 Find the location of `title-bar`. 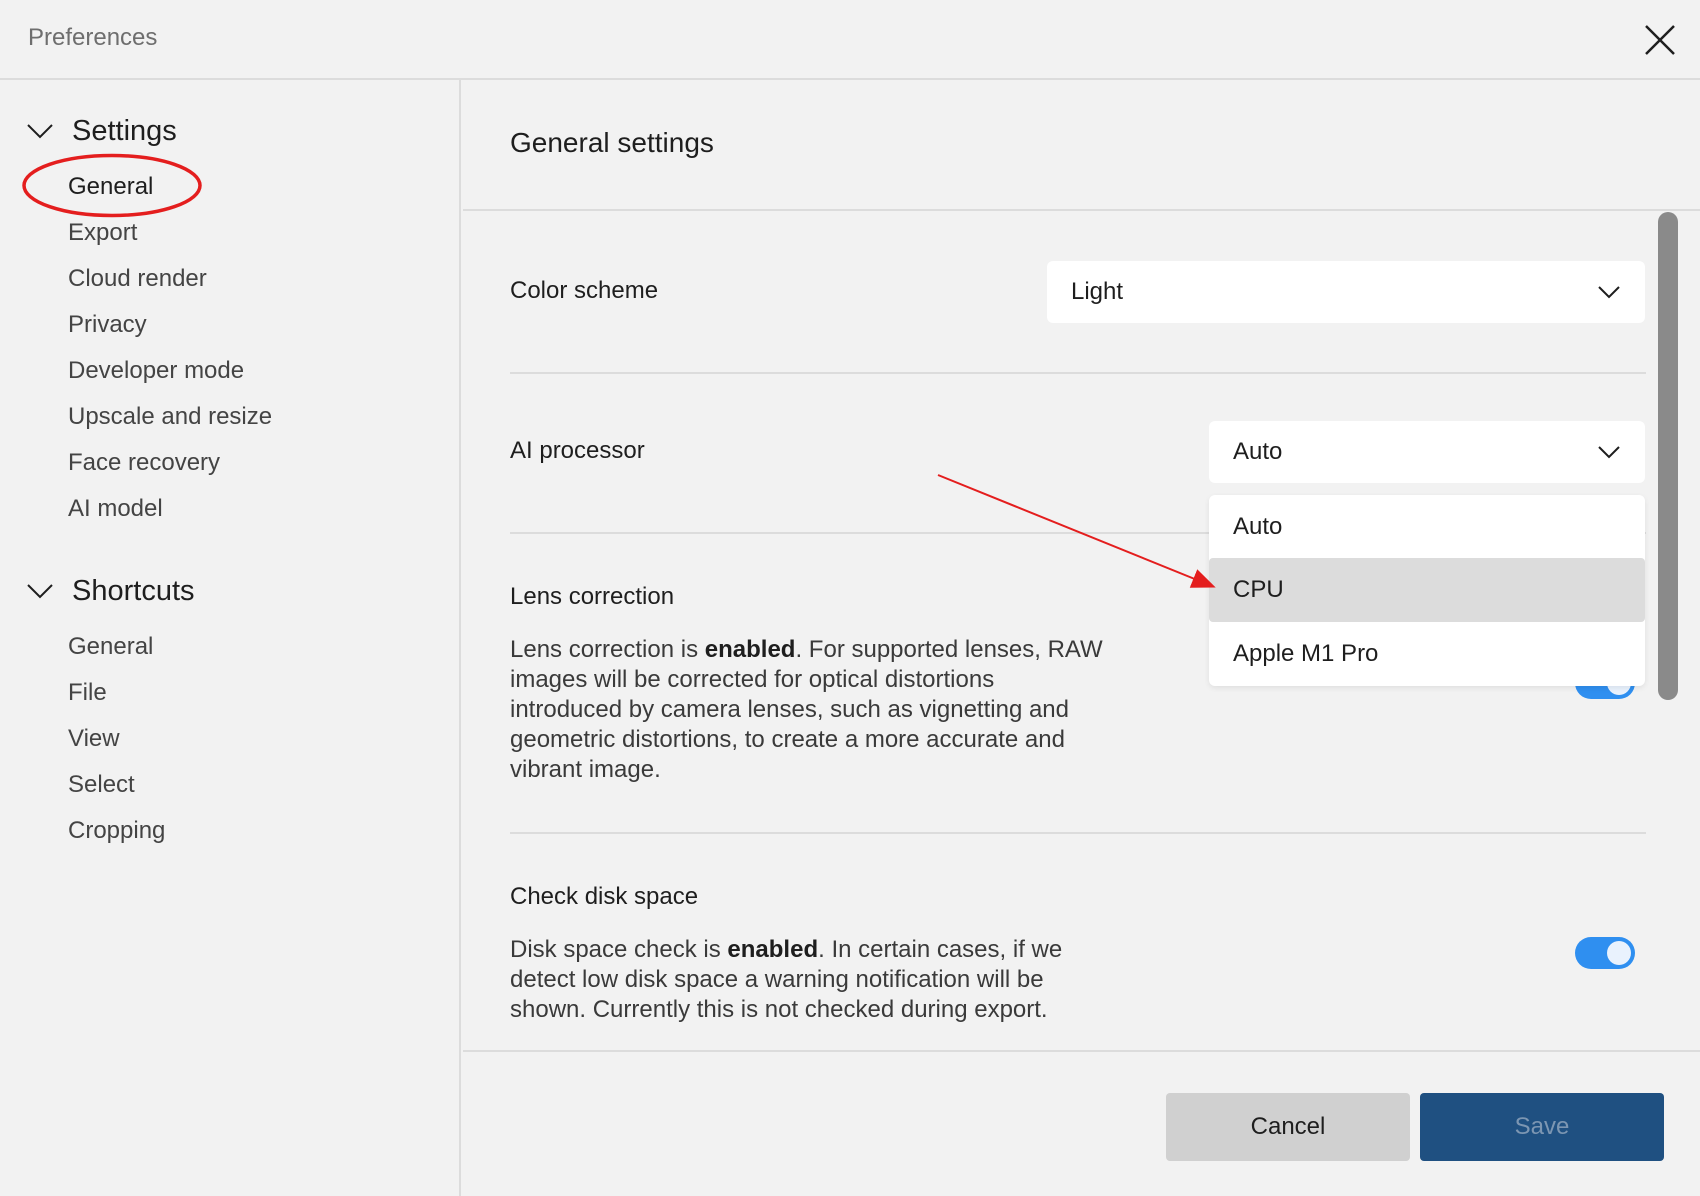

title-bar is located at coordinates (850, 40).